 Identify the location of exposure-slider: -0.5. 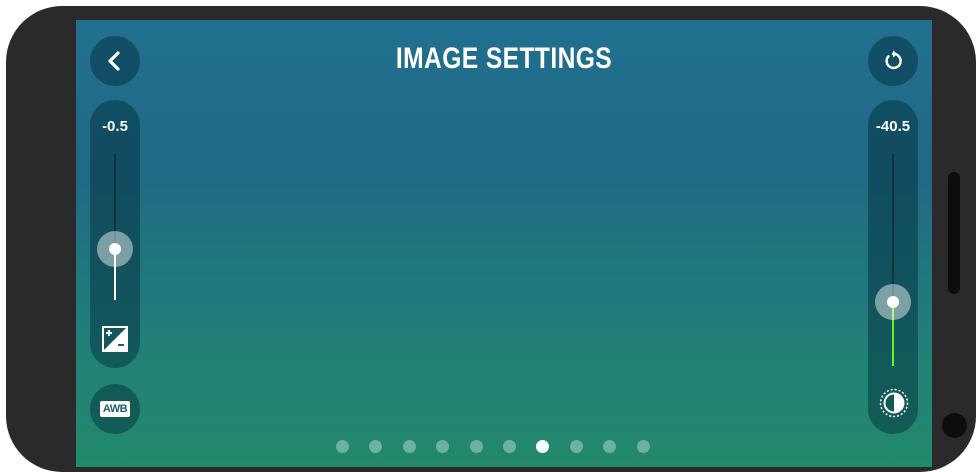
(115, 234).